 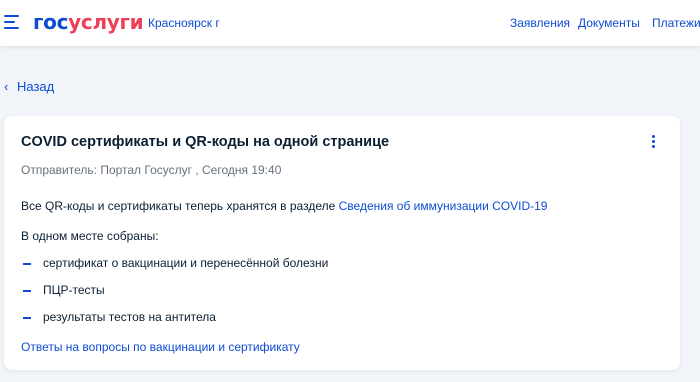 I want to click on list-item-text: ПЦР-тесты, so click(x=74, y=290).